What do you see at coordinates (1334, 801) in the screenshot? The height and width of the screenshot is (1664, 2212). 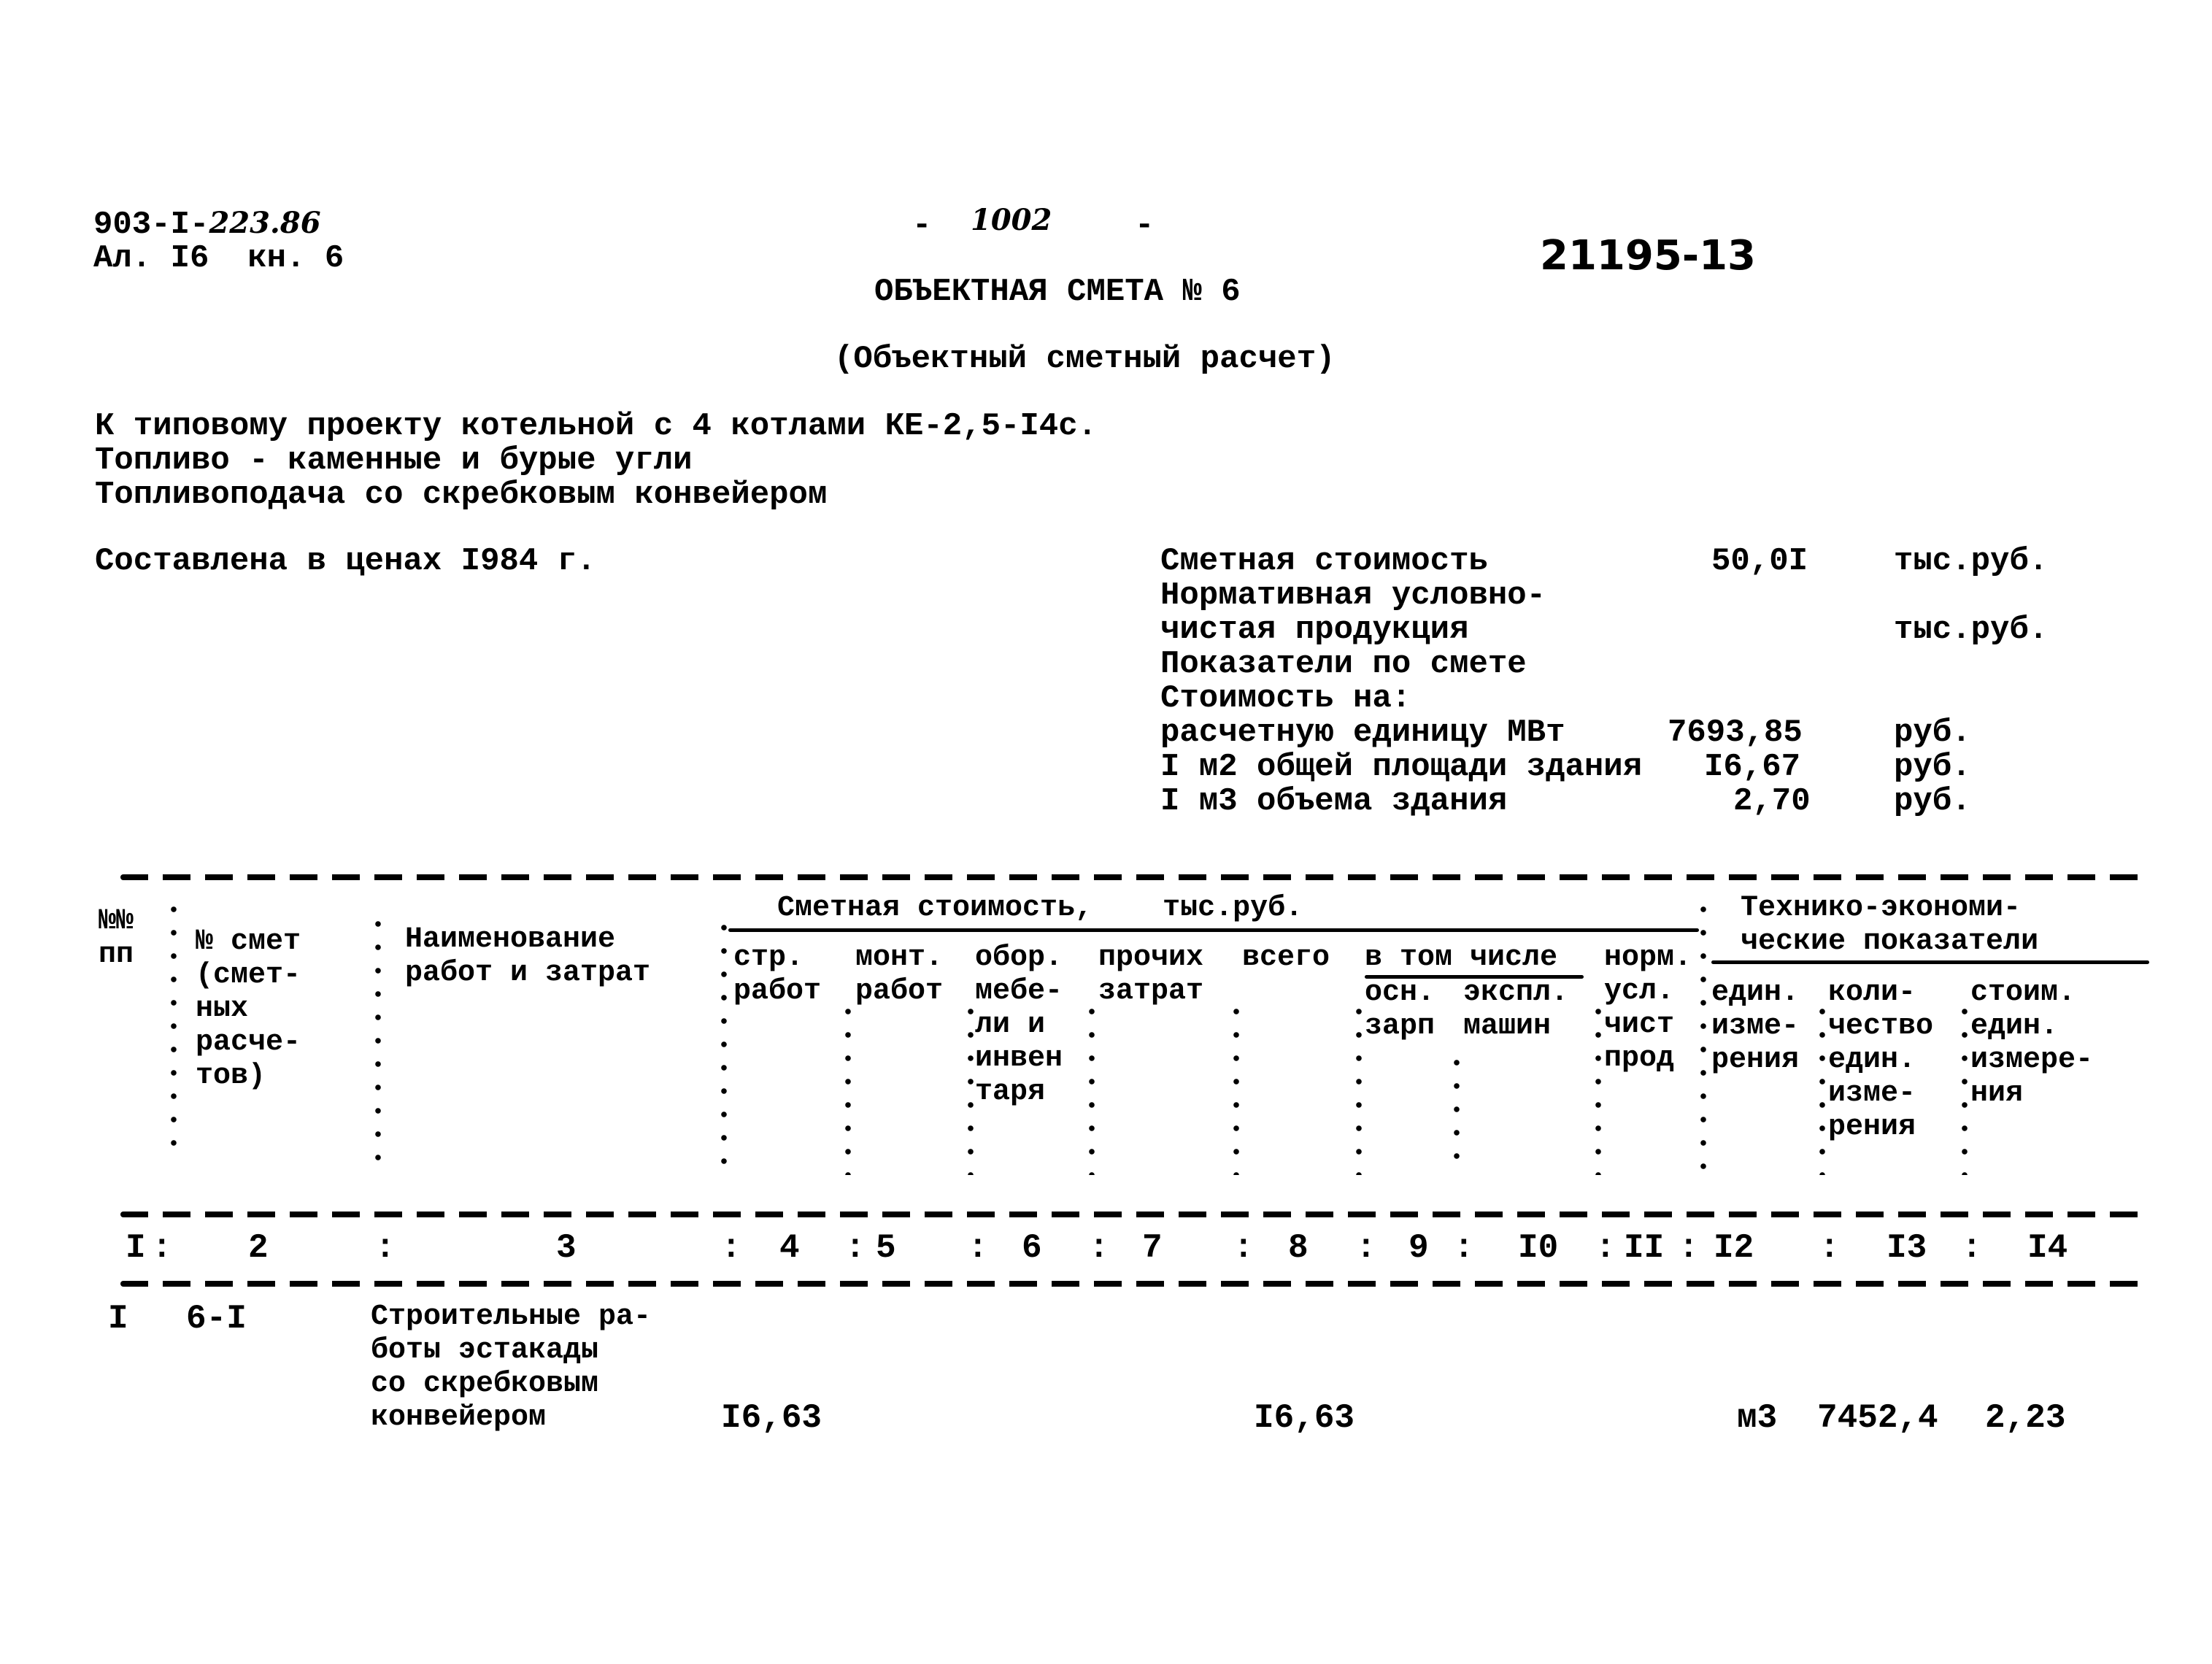 I see `summary-label-m3: I м3 объема здания` at bounding box center [1334, 801].